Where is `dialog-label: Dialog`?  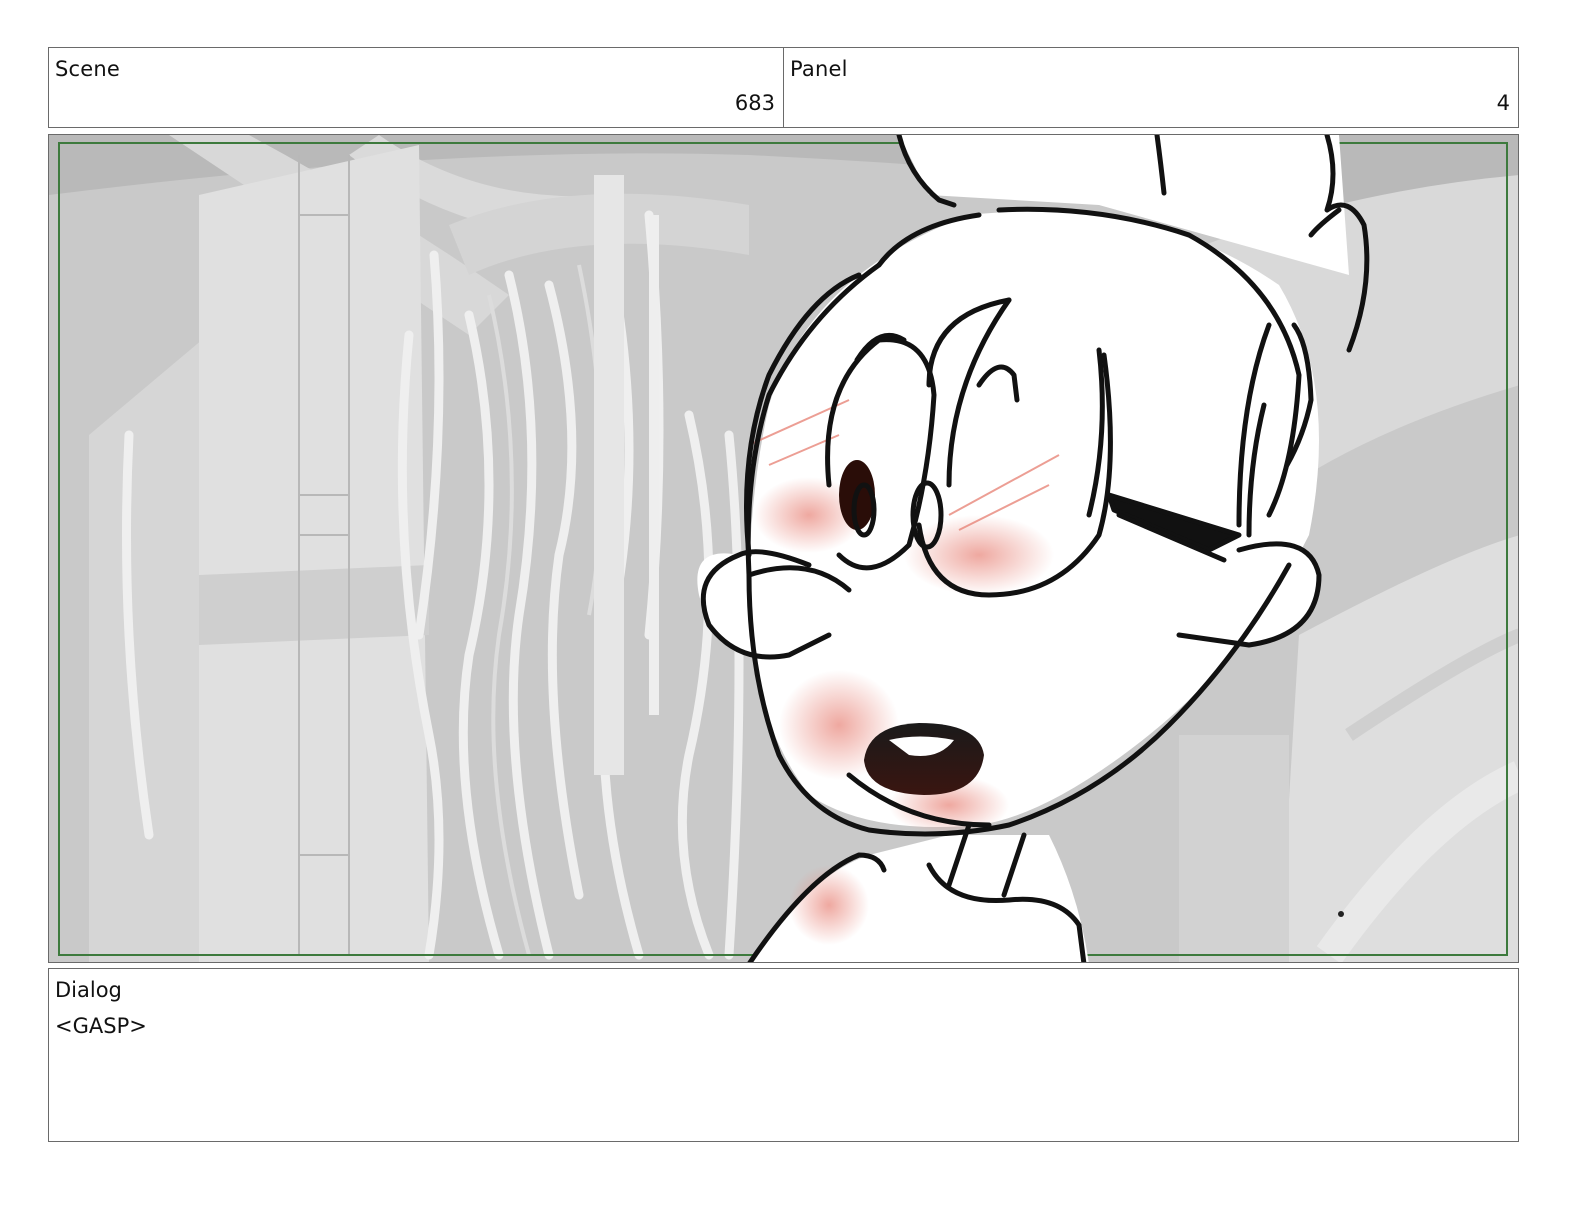 dialog-label: Dialog is located at coordinates (88, 990).